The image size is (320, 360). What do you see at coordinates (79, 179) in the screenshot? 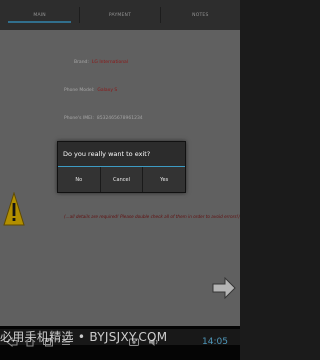
I see `no-button: No` at bounding box center [79, 179].